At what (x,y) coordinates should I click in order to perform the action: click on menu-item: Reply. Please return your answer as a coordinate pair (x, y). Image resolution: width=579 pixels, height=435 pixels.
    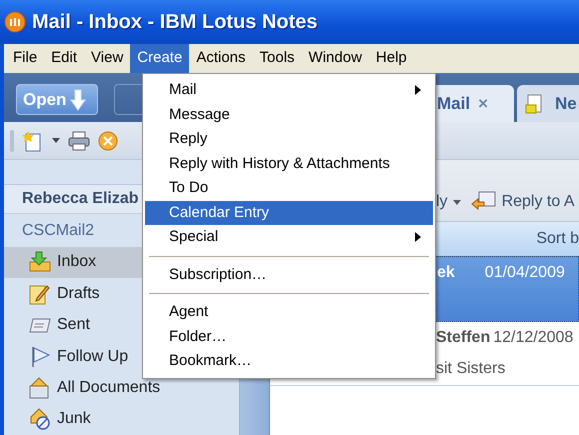
    Looking at the image, I should click on (289, 139).